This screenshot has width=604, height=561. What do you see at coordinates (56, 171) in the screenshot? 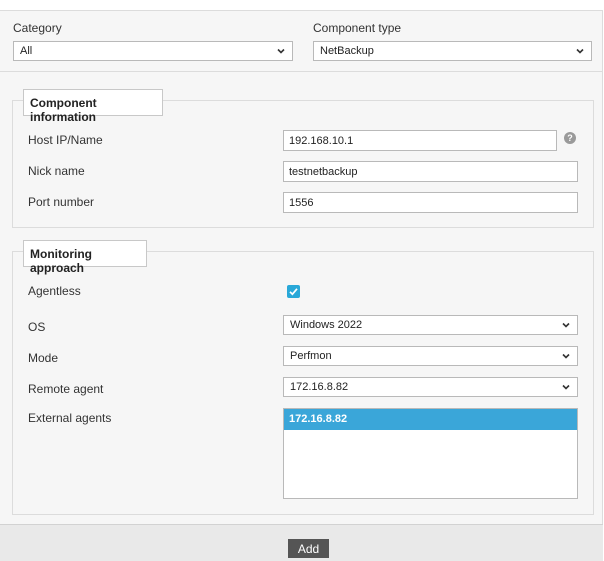
I see `nick-name-label: Nick name` at bounding box center [56, 171].